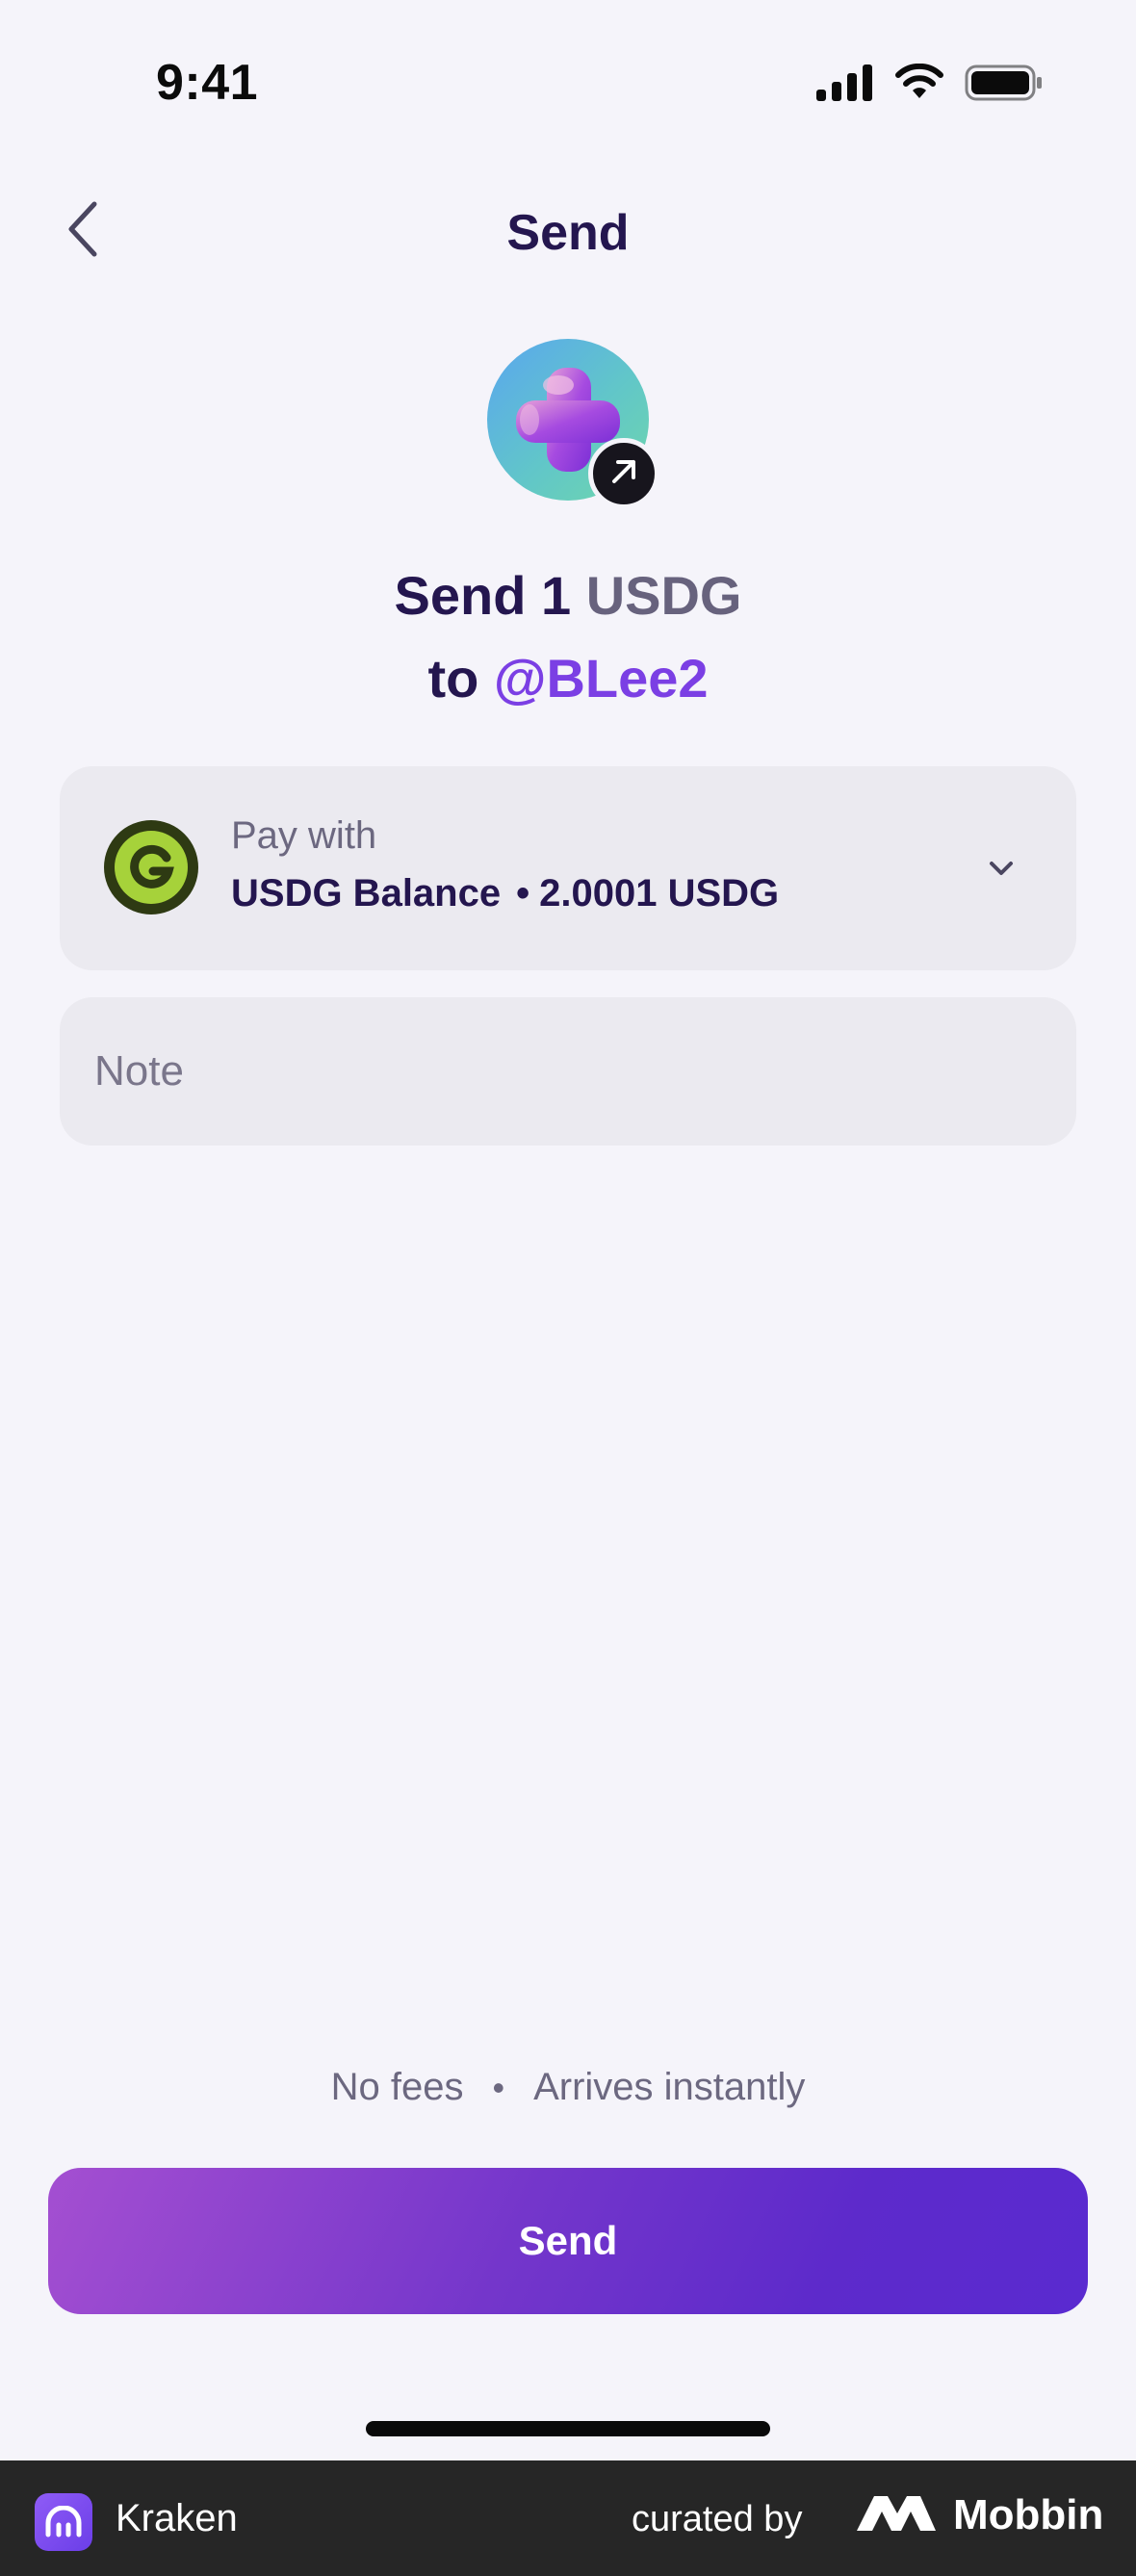  Describe the element at coordinates (1004, 85) in the screenshot. I see `battery-icon` at that location.